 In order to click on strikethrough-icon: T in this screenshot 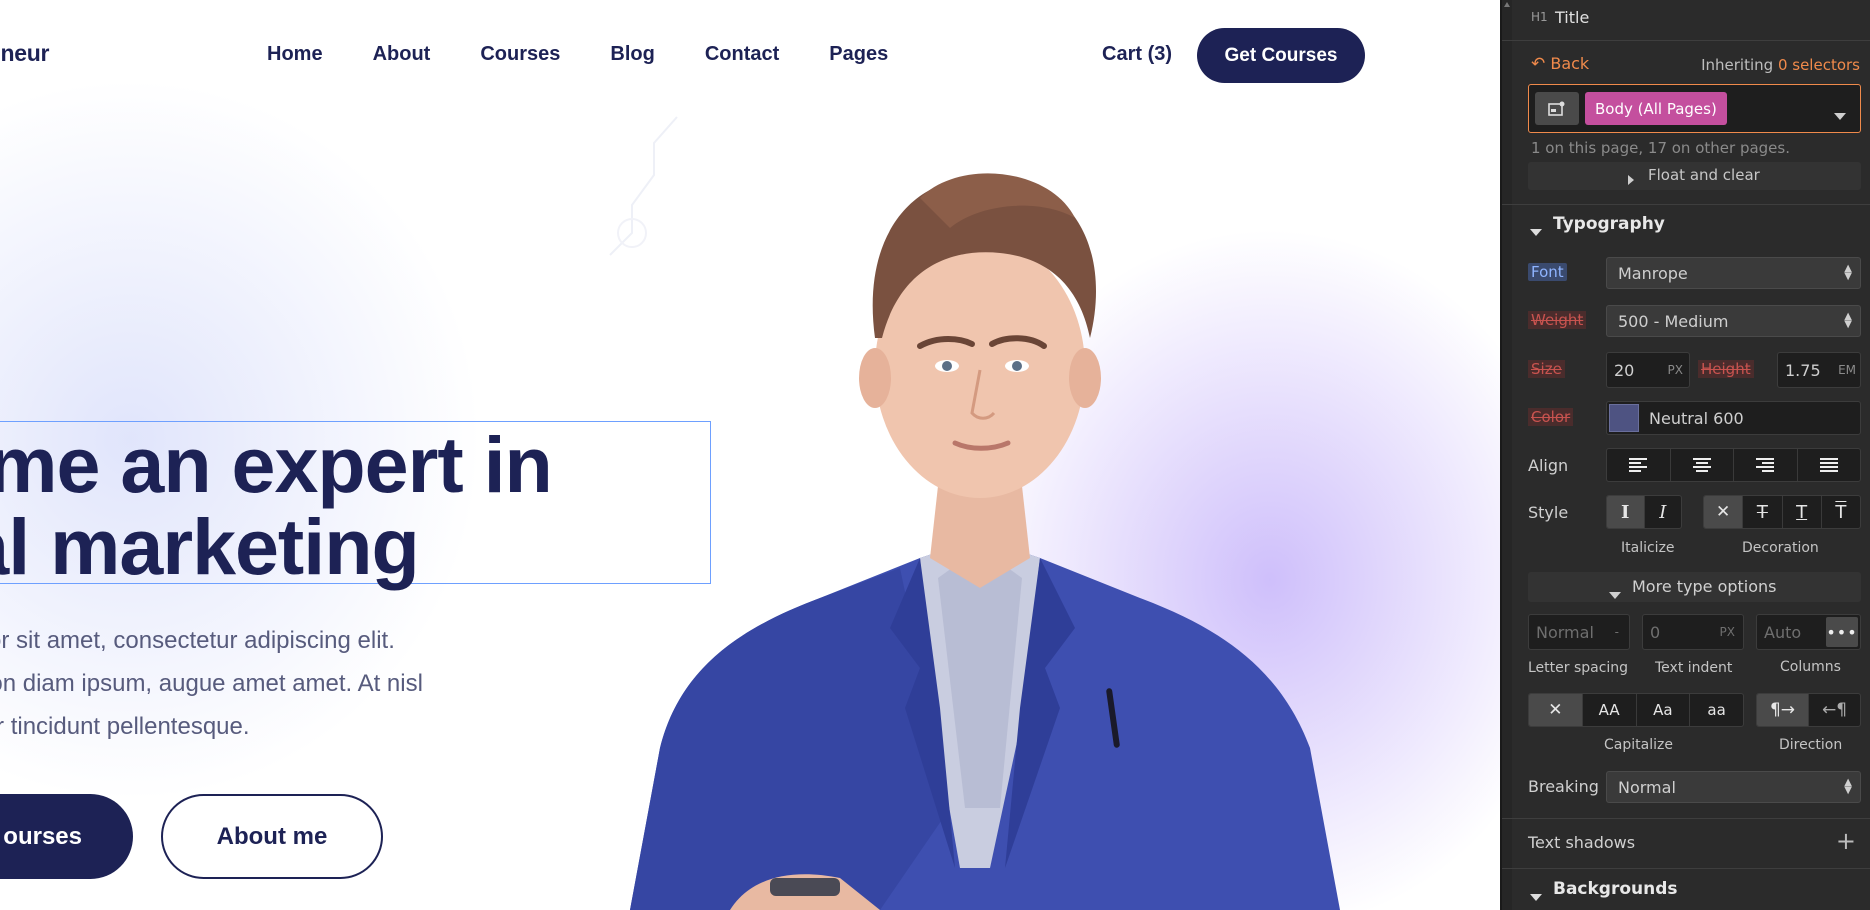, I will do `click(1763, 512)`.